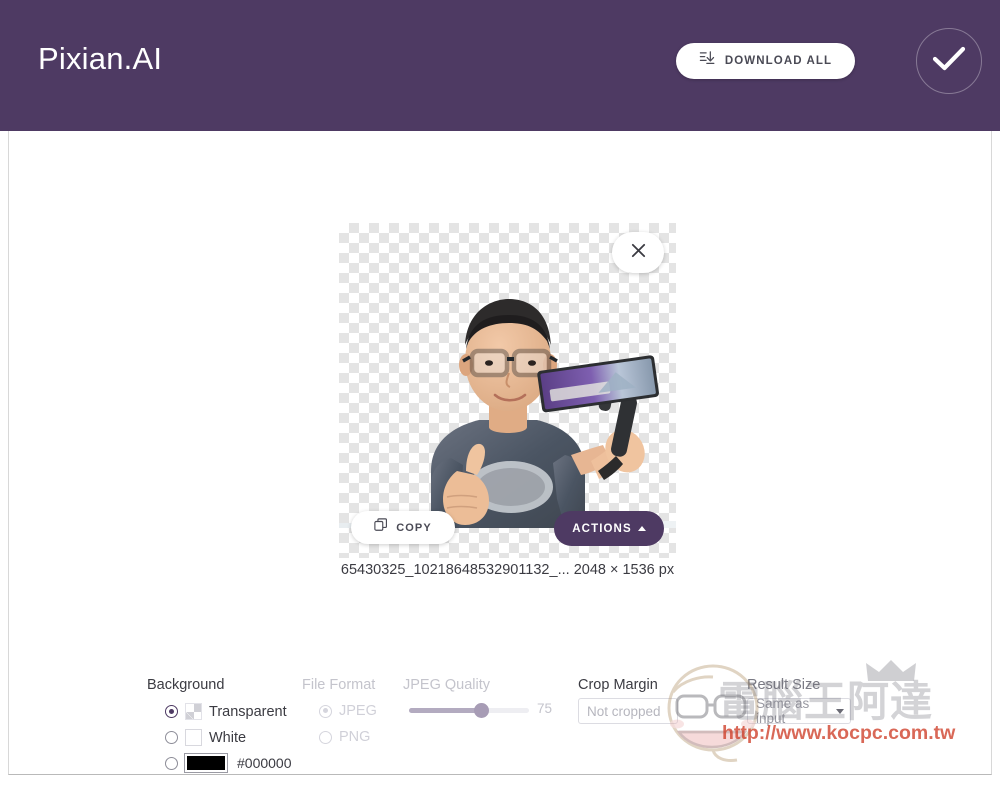  What do you see at coordinates (784, 685) in the screenshot?
I see `result-size-section-title: Result Size` at bounding box center [784, 685].